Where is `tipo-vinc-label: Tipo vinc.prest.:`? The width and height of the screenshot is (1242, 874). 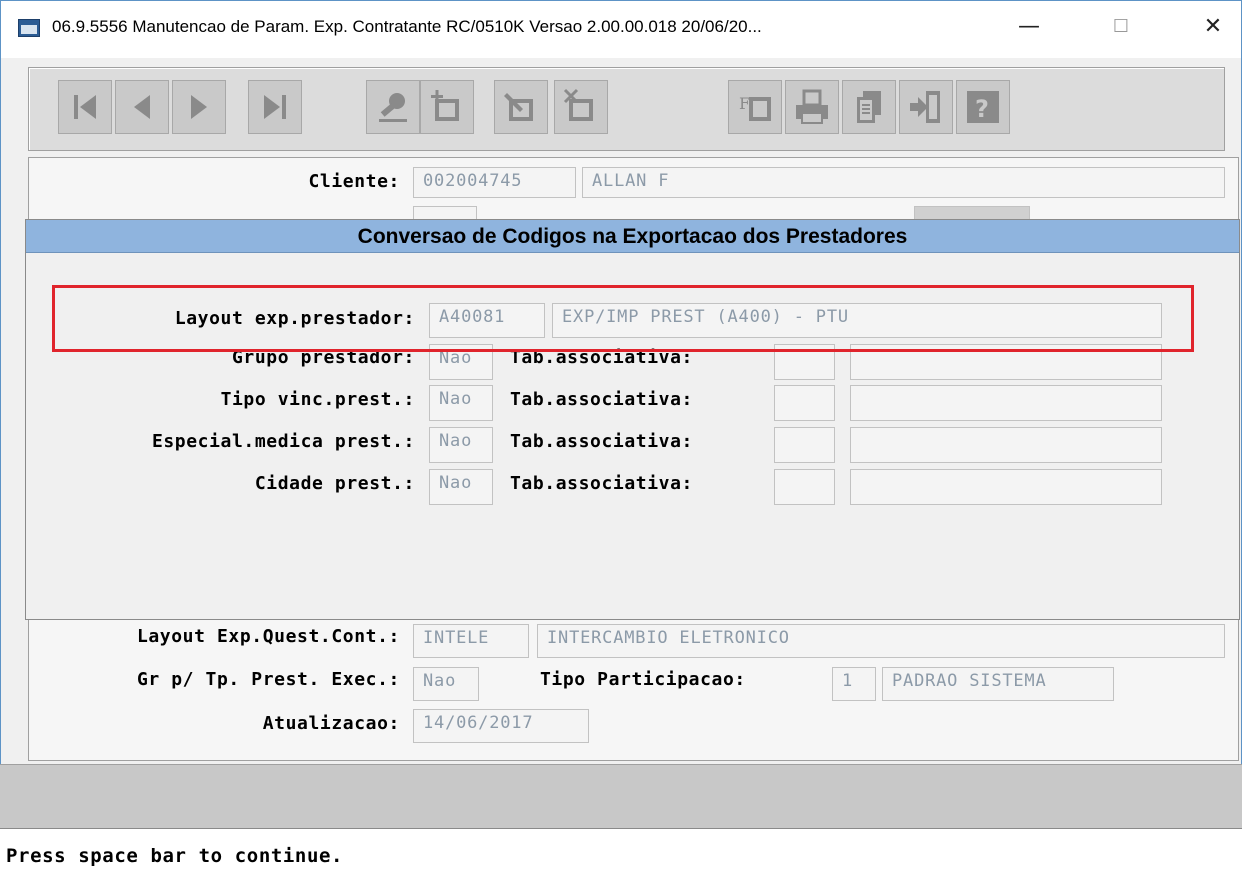 tipo-vinc-label: Tipo vinc.prest.: is located at coordinates (317, 399).